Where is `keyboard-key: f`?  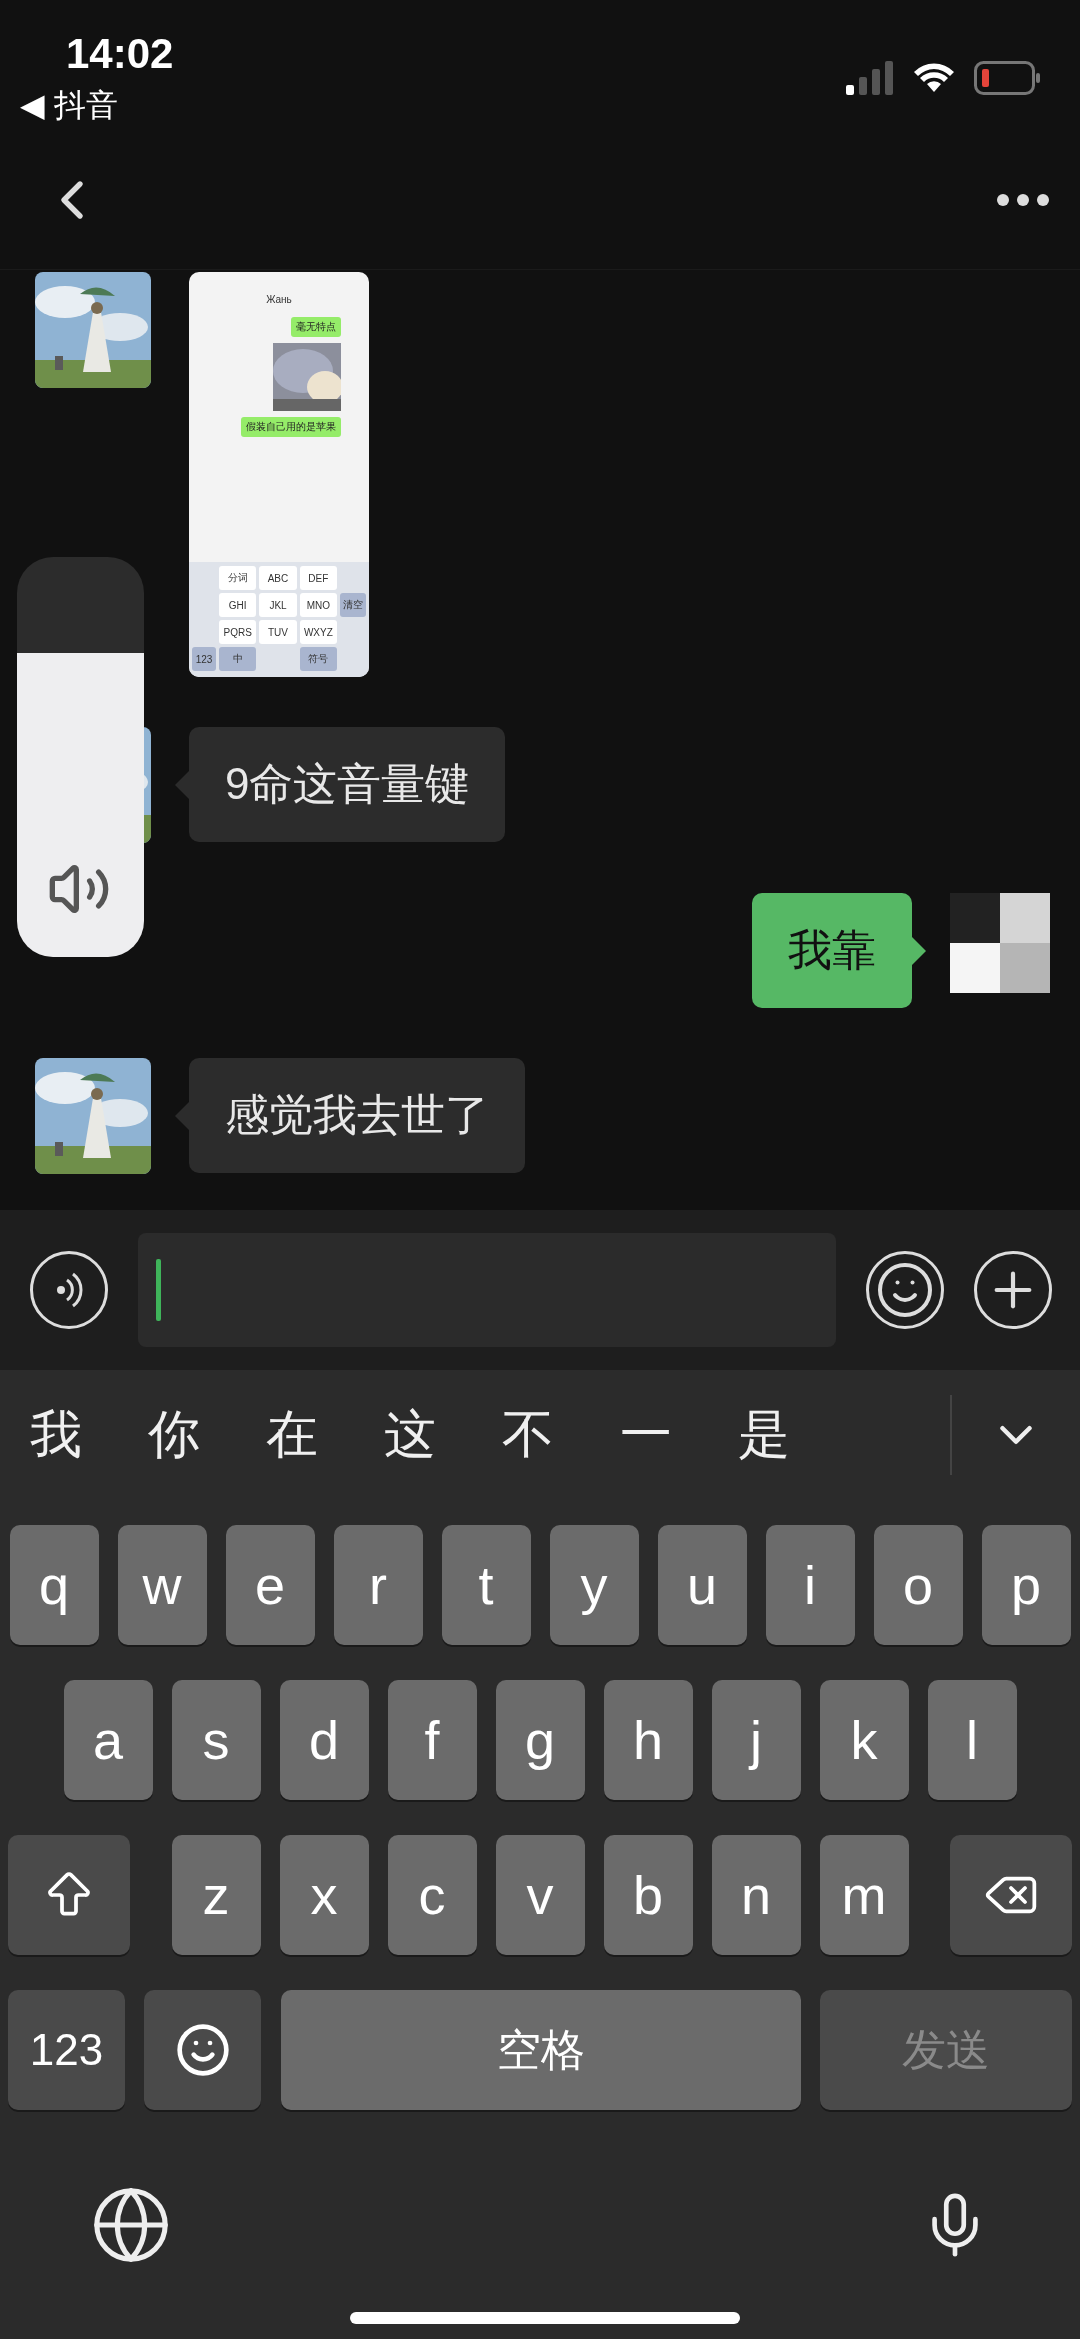 keyboard-key: f is located at coordinates (432, 1740).